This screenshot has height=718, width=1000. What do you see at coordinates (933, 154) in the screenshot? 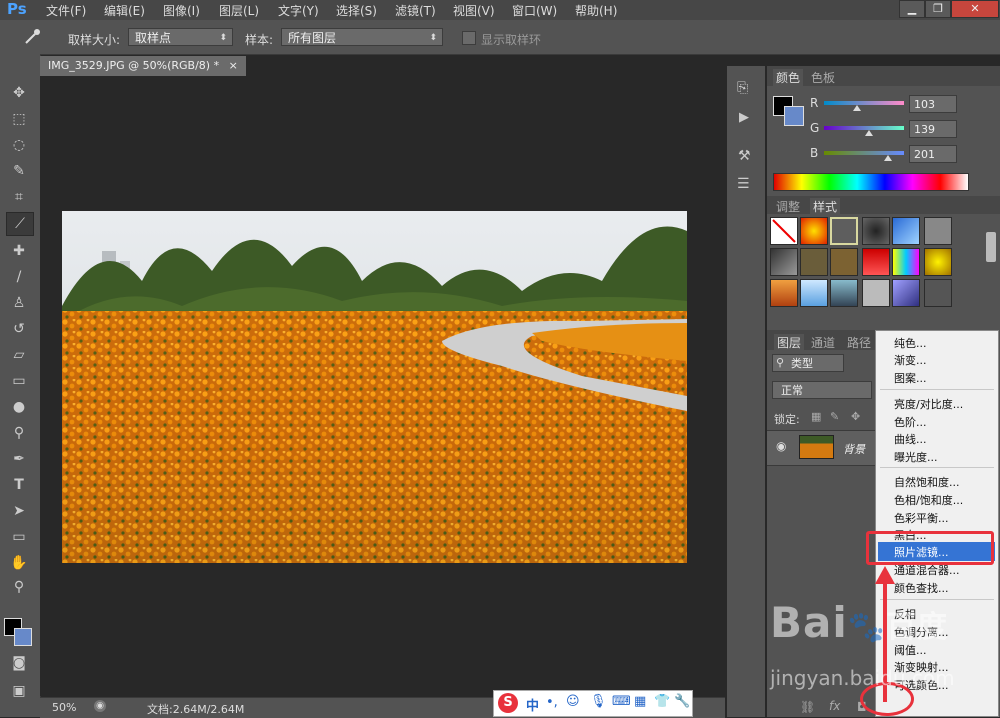
I see `b-input: 201` at bounding box center [933, 154].